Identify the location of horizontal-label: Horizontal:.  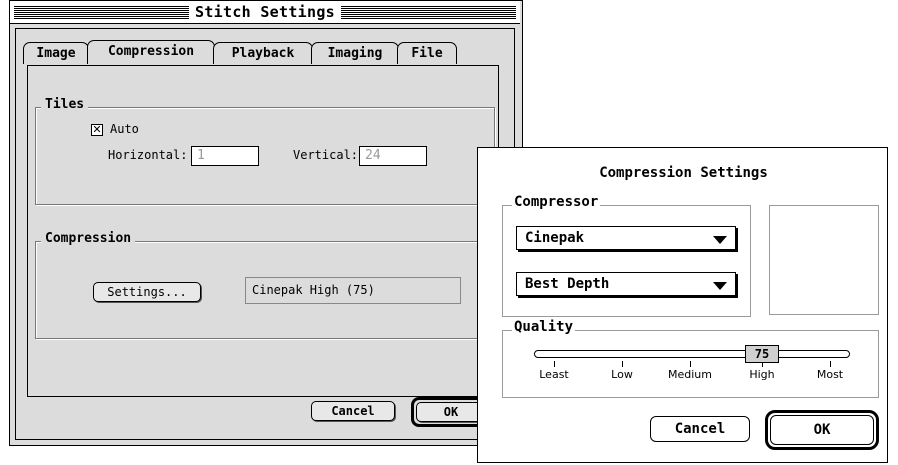
(148, 155).